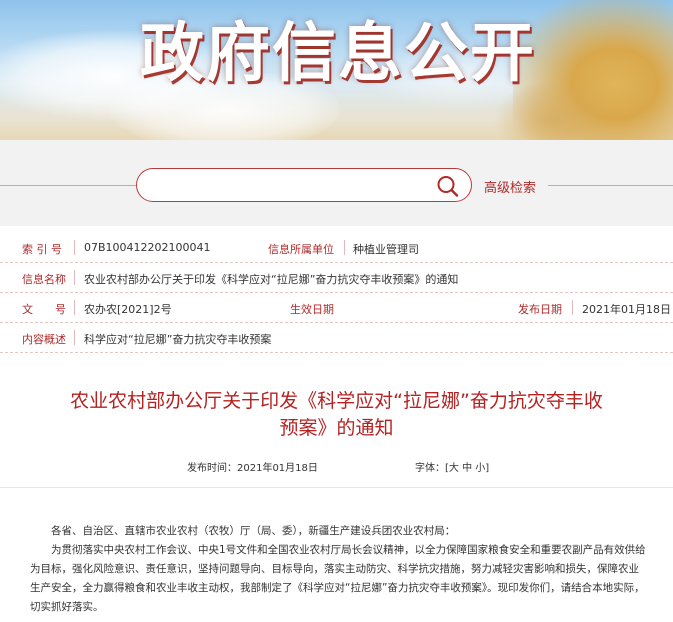 The width and height of the screenshot is (673, 622). I want to click on document-number-label: 文 号, so click(44, 309).